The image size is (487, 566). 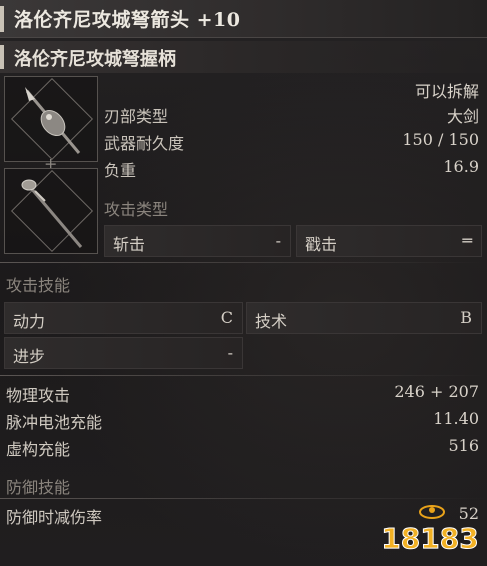 I want to click on handle-image-frame, so click(x=51, y=211).